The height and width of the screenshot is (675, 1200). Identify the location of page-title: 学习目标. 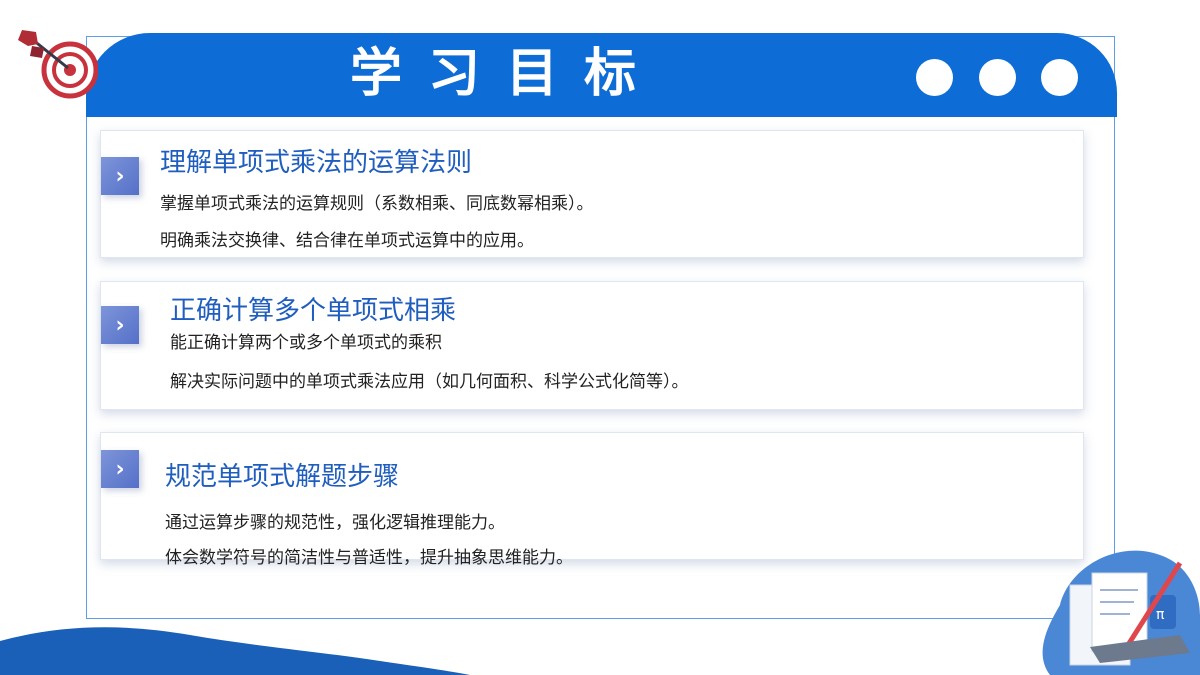
(506, 74).